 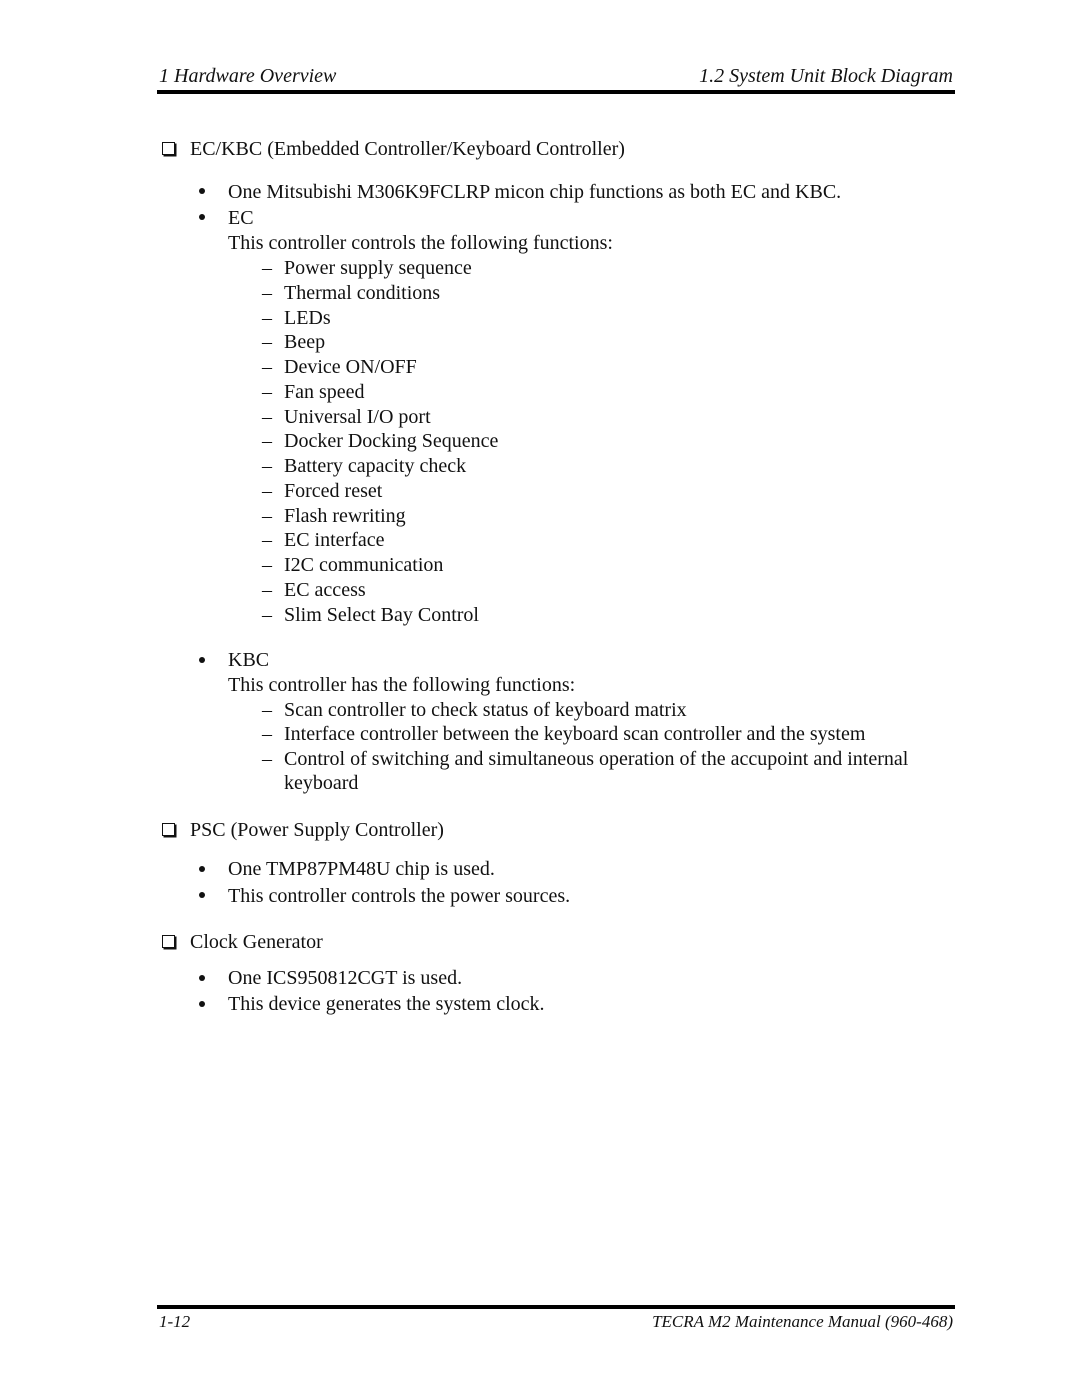 What do you see at coordinates (556, 1307) in the screenshot?
I see `footer-rule` at bounding box center [556, 1307].